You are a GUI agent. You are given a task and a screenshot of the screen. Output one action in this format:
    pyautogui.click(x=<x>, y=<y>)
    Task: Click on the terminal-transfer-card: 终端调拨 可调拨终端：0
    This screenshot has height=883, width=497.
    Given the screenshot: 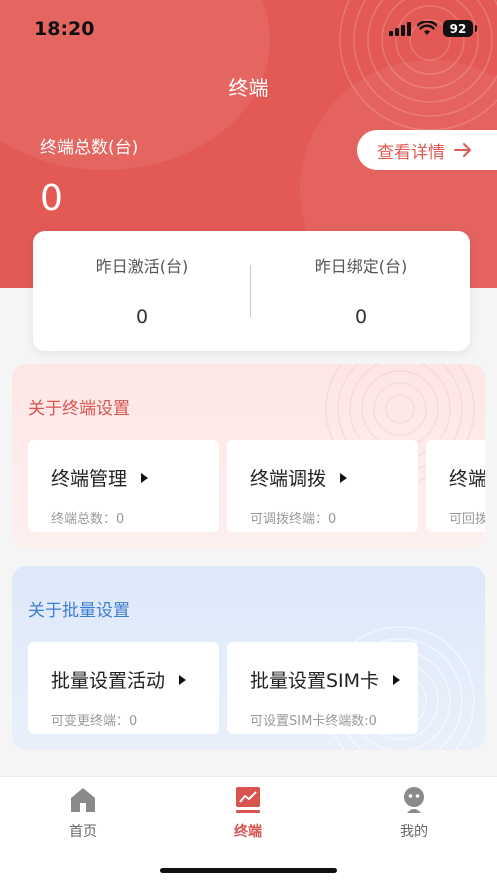 What is the action you would take?
    pyautogui.click(x=322, y=486)
    